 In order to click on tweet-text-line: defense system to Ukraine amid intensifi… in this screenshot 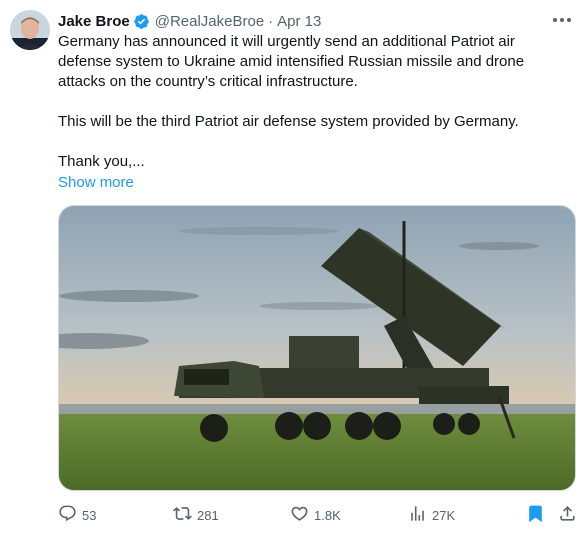, I will do `click(291, 61)`.